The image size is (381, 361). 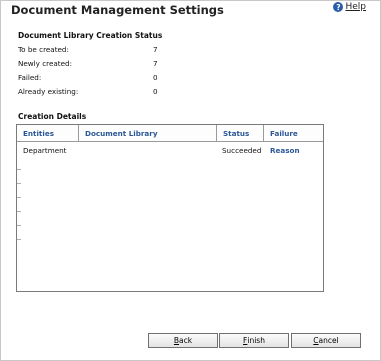 I want to click on cell-entity: Department, so click(x=45, y=150).